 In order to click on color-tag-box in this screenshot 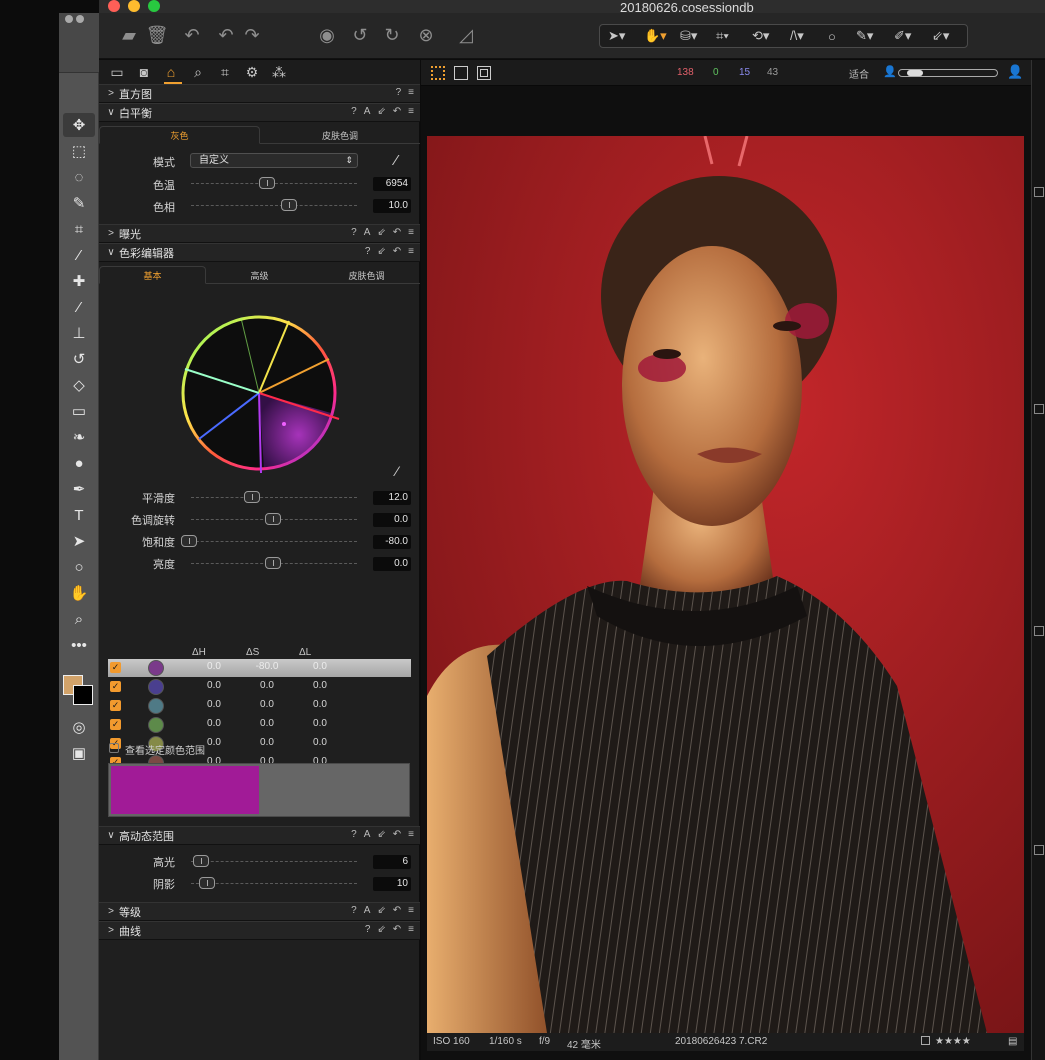, I will do `click(925, 1040)`.